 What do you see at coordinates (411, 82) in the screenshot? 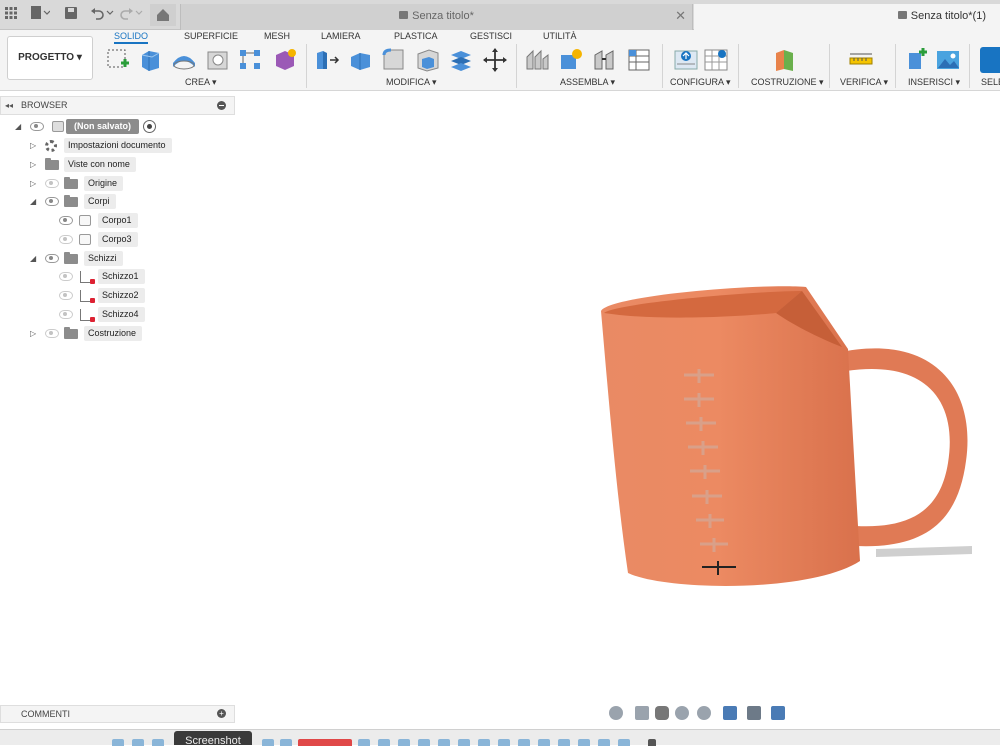
I see `group-modifica: MODIFICA ▾` at bounding box center [411, 82].